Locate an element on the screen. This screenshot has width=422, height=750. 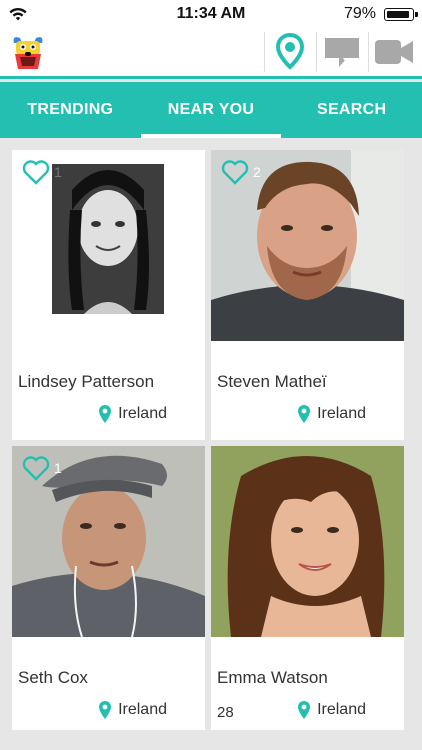
like-count: 2 is located at coordinates (257, 172).